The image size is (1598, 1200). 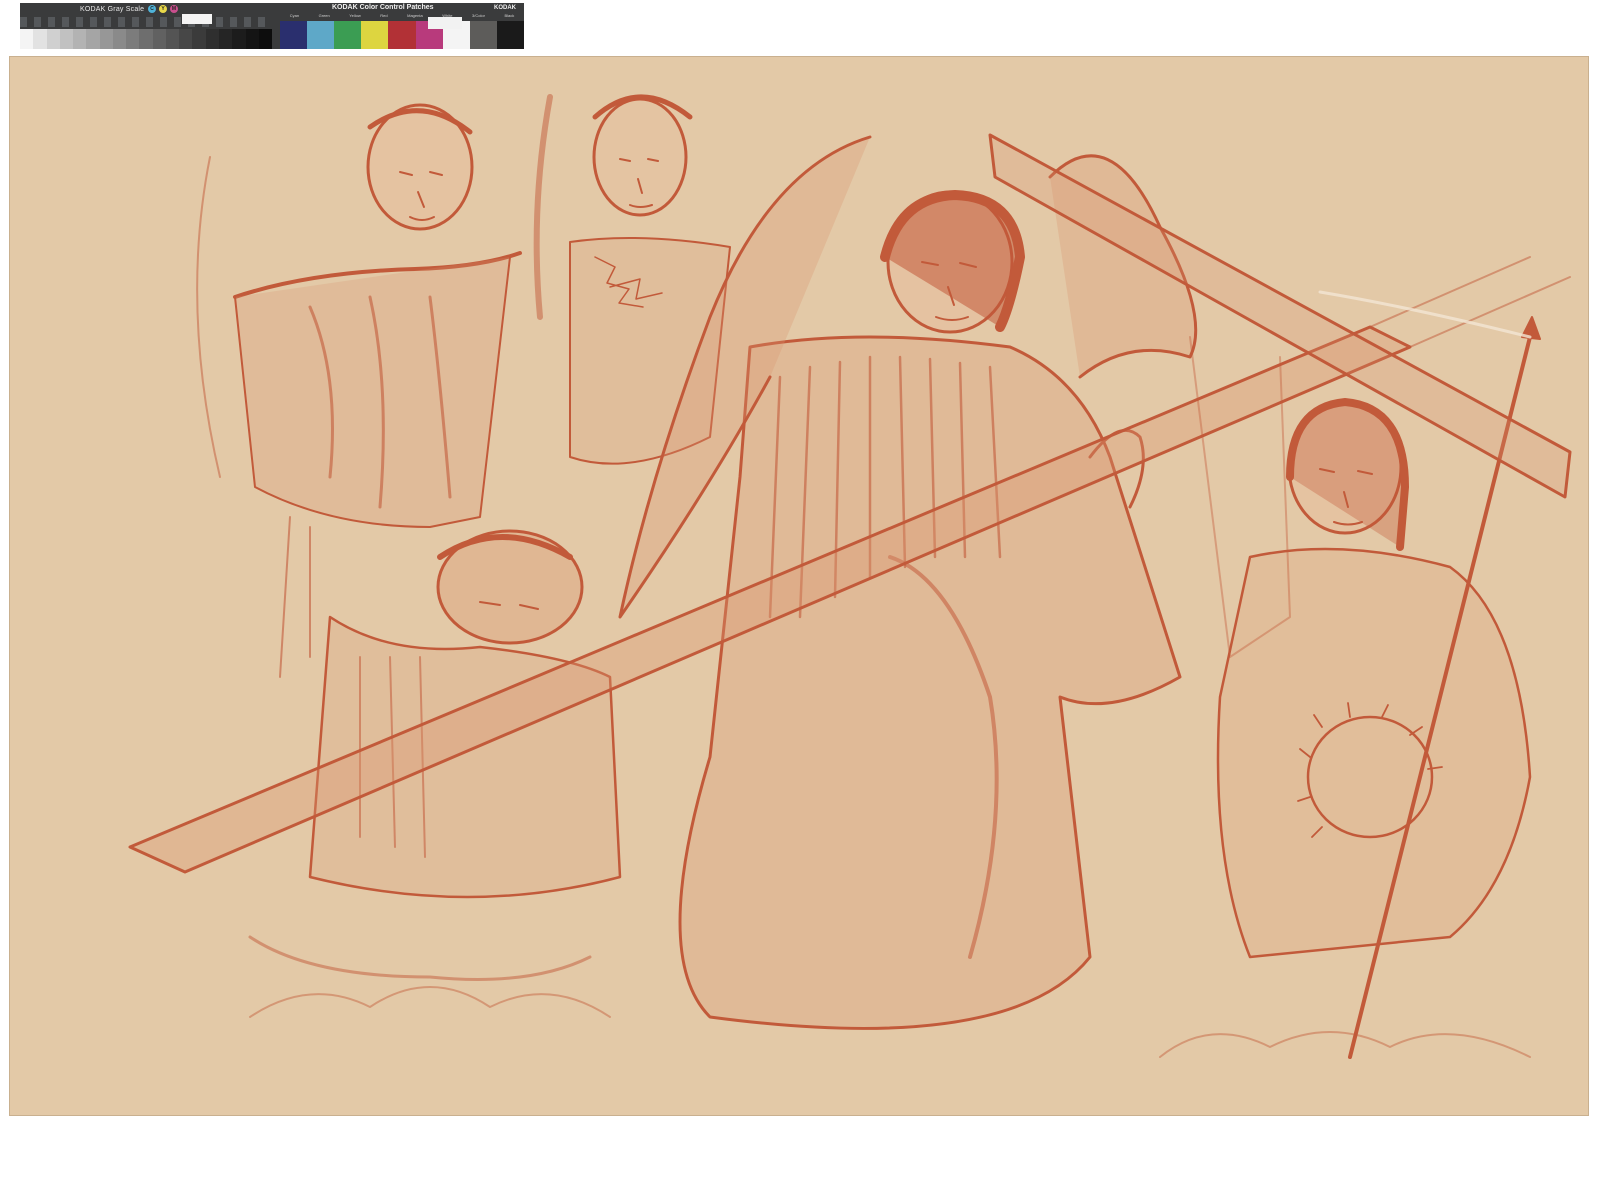 I want to click on color-patch-name: Magenta, so click(x=415, y=15).